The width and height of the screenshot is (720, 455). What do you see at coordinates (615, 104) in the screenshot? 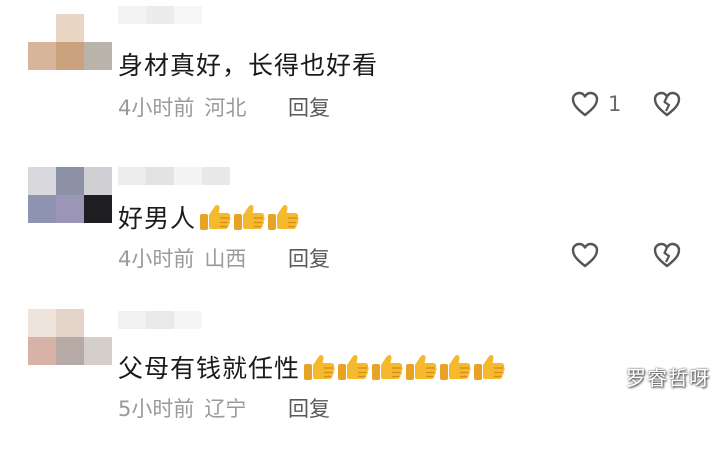
I see `like-count: 1` at bounding box center [615, 104].